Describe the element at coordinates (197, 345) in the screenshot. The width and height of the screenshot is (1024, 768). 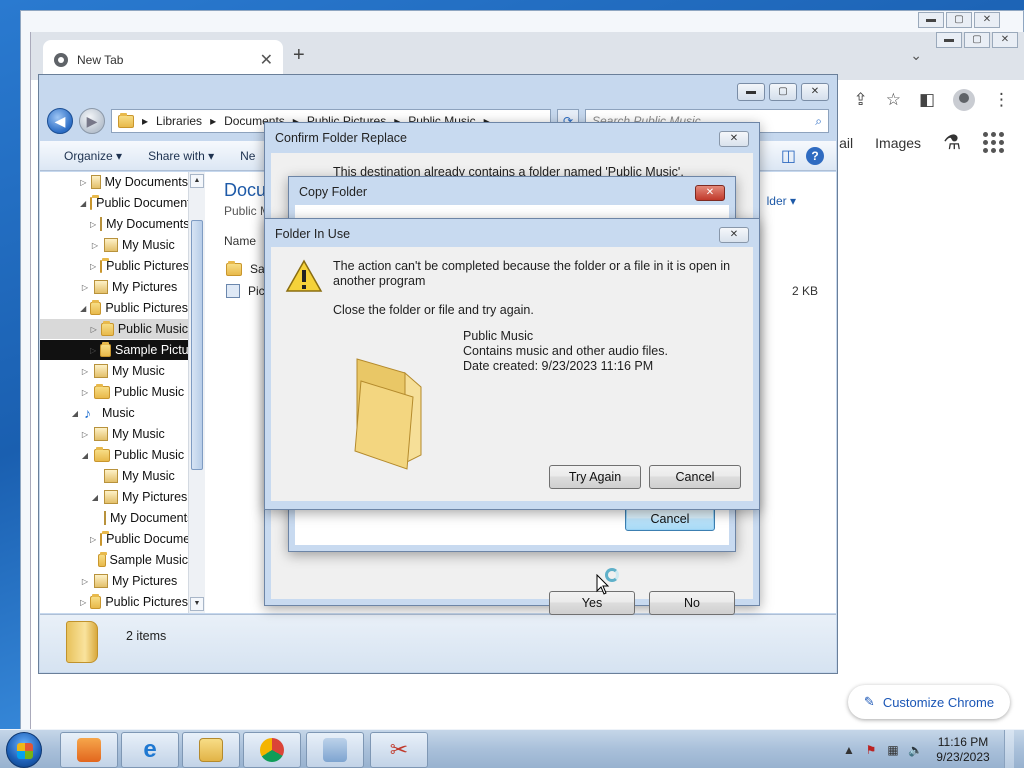
I see `scroll-thumb` at that location.